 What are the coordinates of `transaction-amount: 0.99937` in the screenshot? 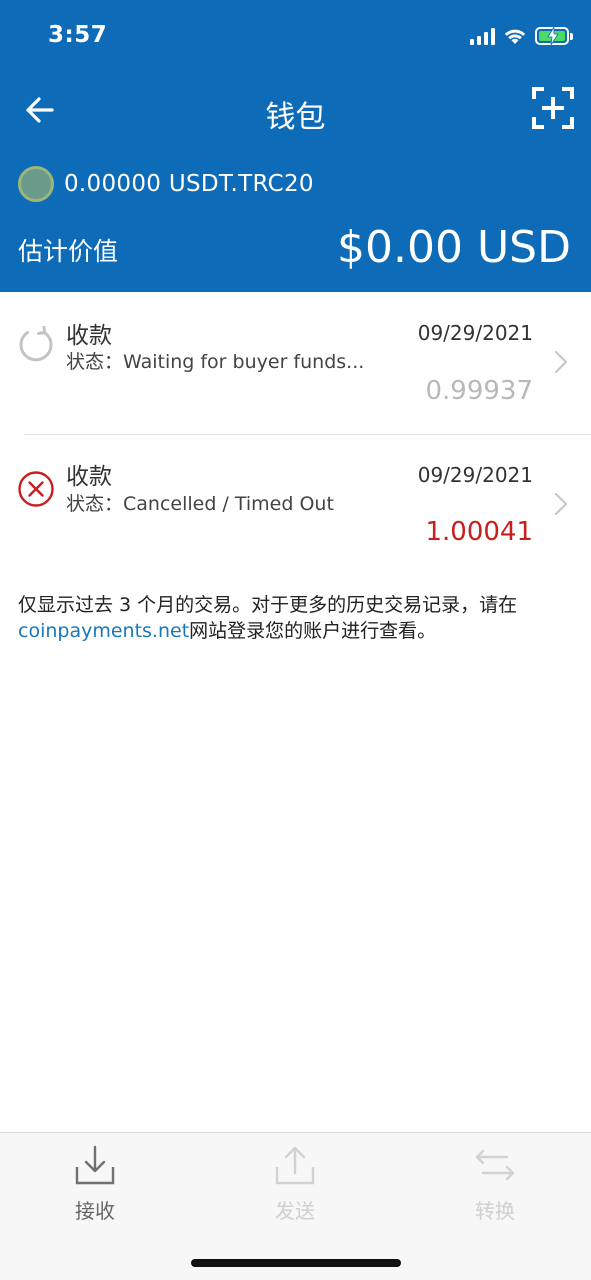 It's located at (479, 391).